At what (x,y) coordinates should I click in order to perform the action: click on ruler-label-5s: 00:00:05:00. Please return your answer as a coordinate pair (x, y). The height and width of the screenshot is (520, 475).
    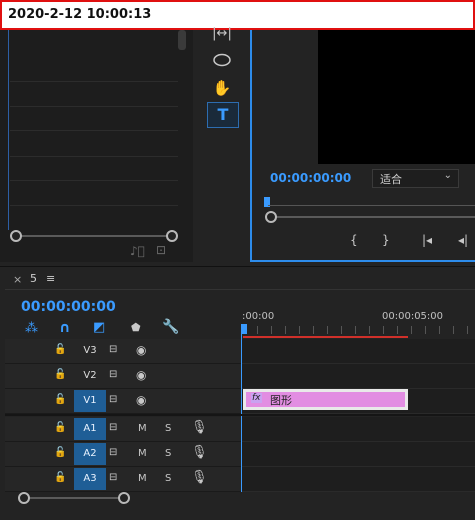
    Looking at the image, I should click on (413, 316).